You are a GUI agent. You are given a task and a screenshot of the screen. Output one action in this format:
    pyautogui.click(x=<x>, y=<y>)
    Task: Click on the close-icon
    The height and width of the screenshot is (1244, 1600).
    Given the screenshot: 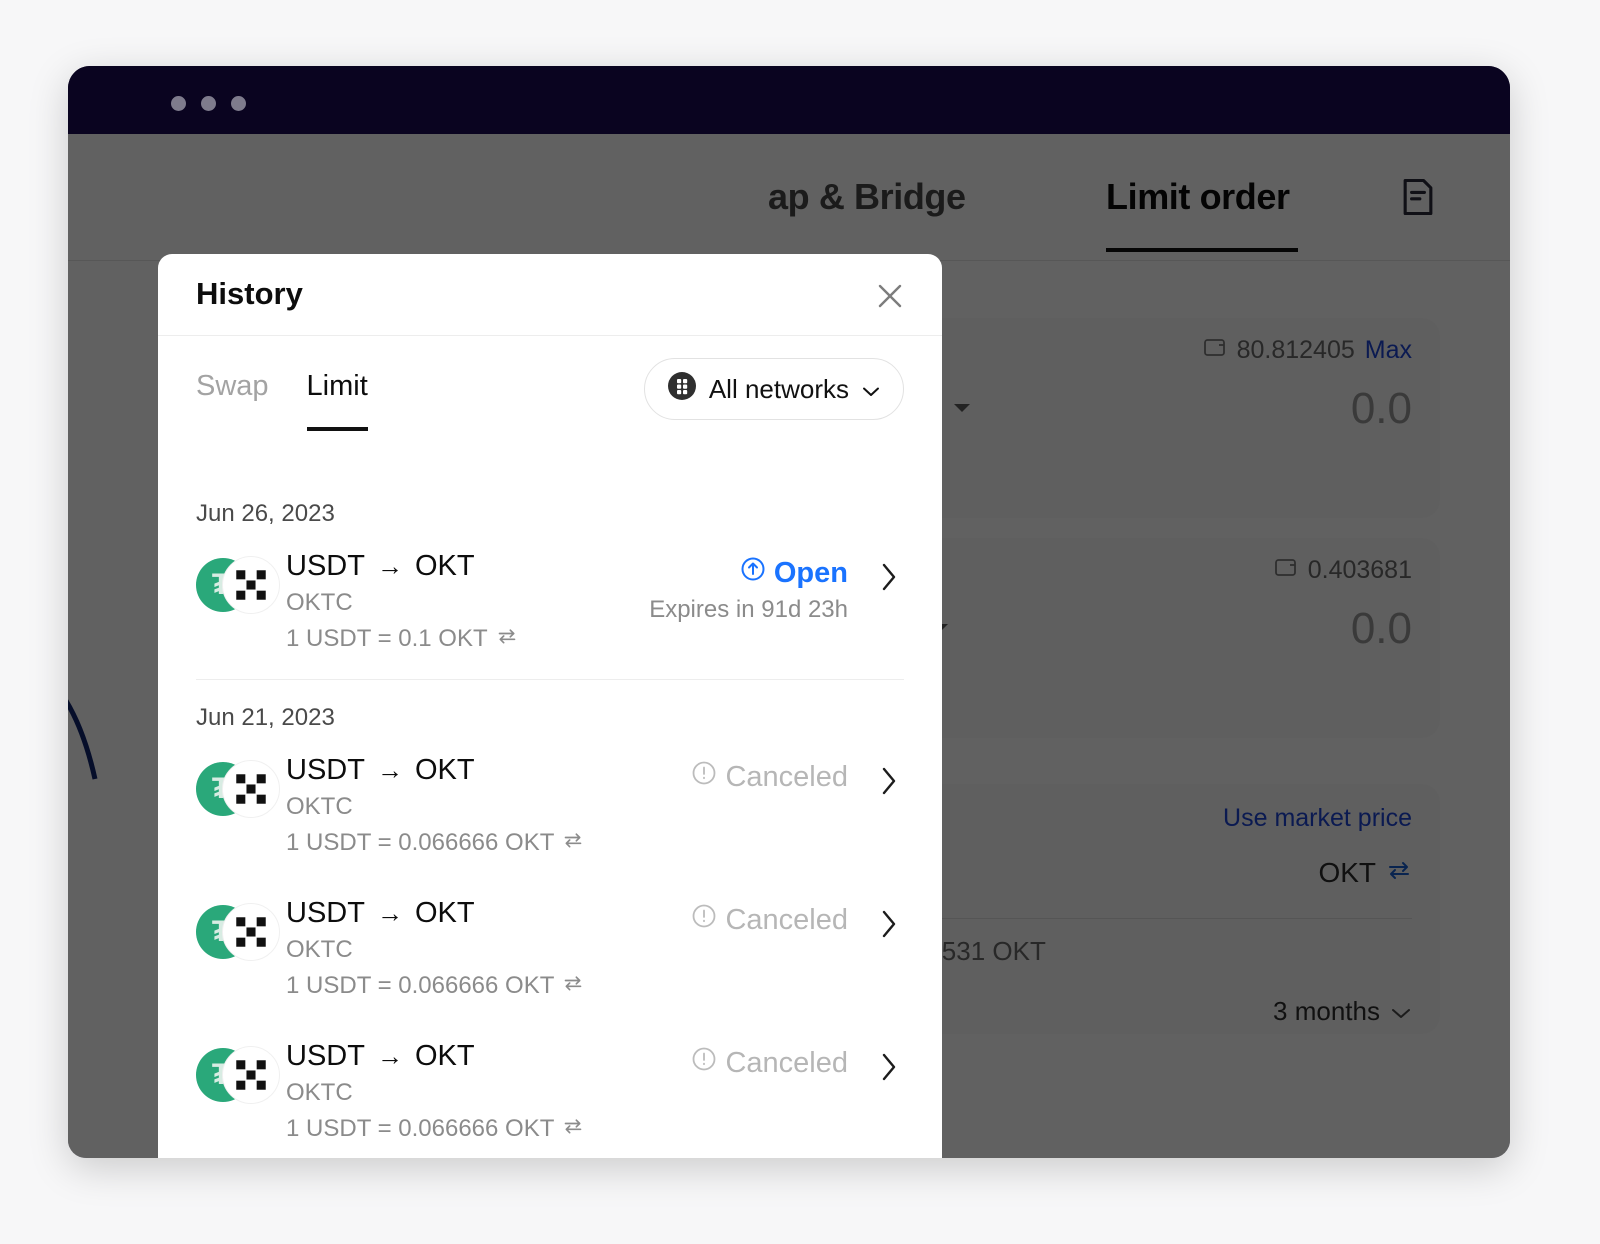 What is the action you would take?
    pyautogui.click(x=890, y=296)
    